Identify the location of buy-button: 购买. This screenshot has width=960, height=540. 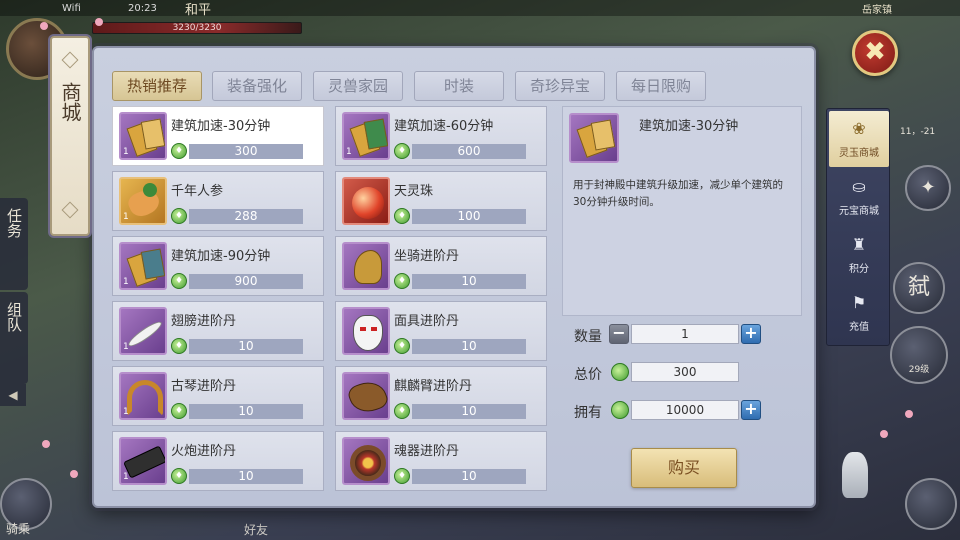
(684, 468).